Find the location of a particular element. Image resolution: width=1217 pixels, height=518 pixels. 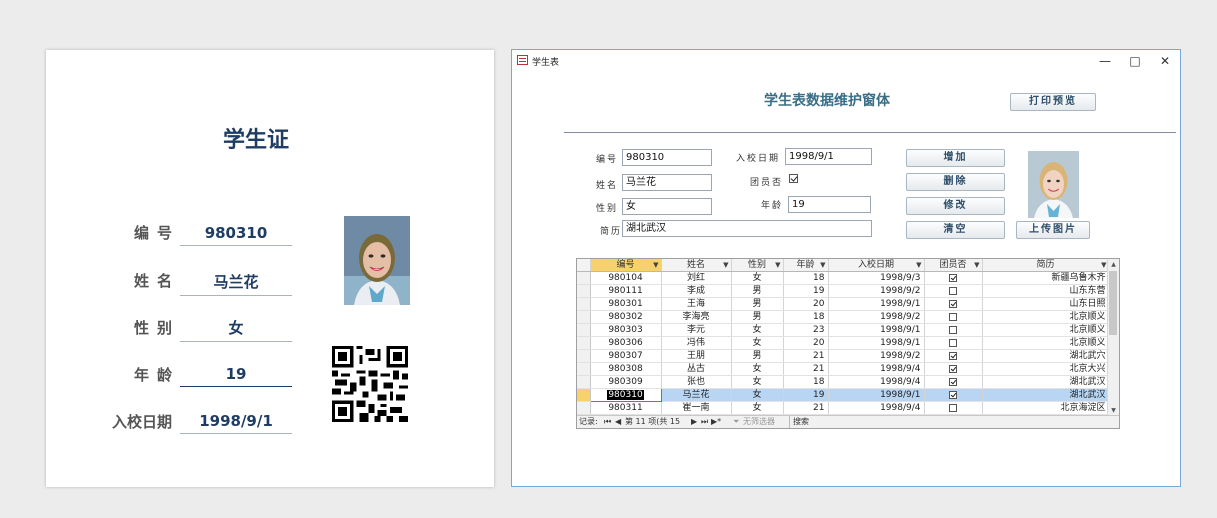

record-position: 第 11 项(共 15 is located at coordinates (652, 422).